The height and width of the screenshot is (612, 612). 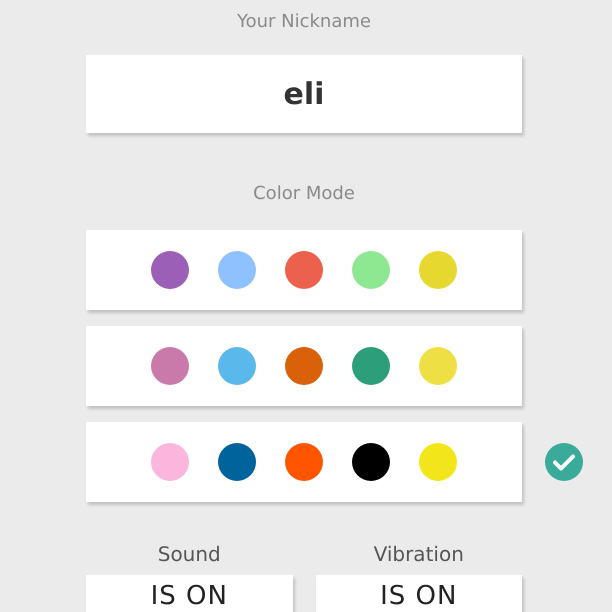 I want to click on palette-option, so click(x=304, y=462).